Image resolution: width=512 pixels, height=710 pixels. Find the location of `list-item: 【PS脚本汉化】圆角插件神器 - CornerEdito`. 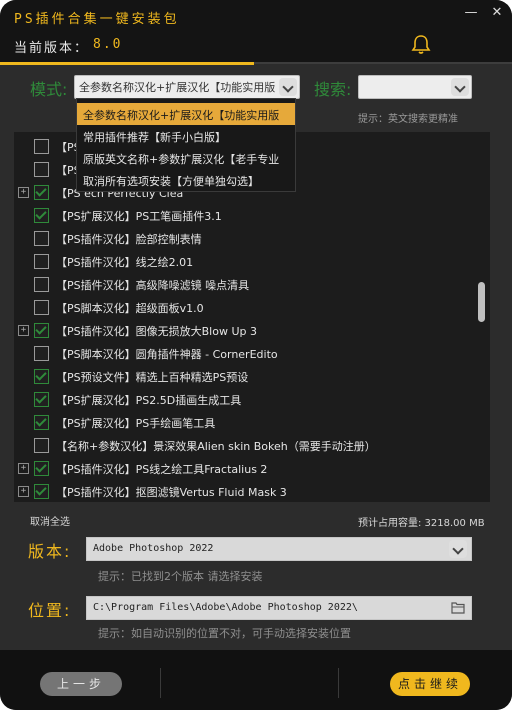

list-item: 【PS脚本汉化】圆角插件神器 - CornerEdito is located at coordinates (244, 354).